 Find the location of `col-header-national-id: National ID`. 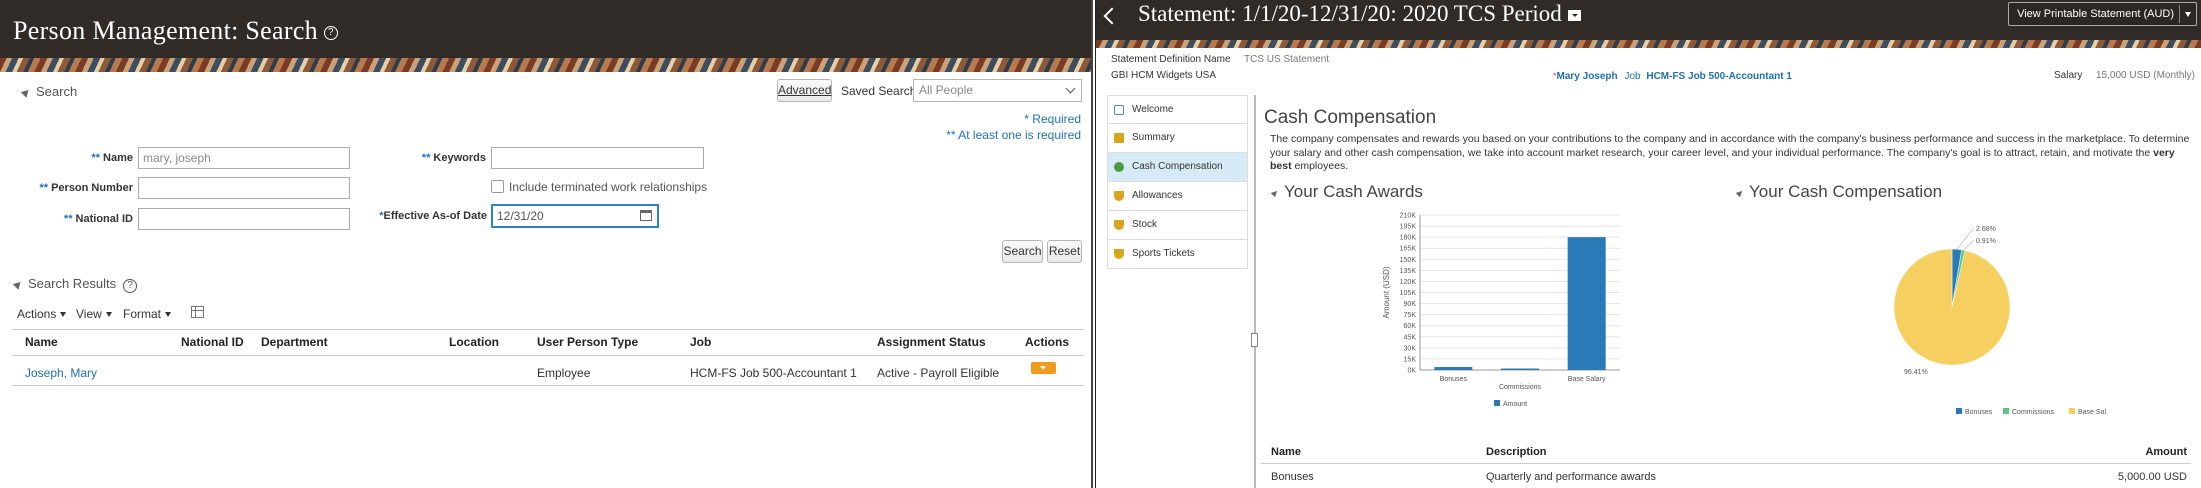

col-header-national-id: National ID is located at coordinates (212, 342).